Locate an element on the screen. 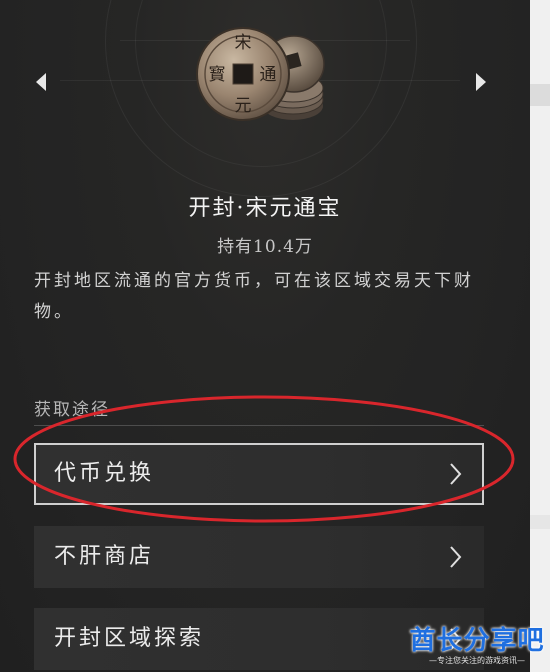 The height and width of the screenshot is (672, 550). coin-character: 寳 is located at coordinates (217, 74).